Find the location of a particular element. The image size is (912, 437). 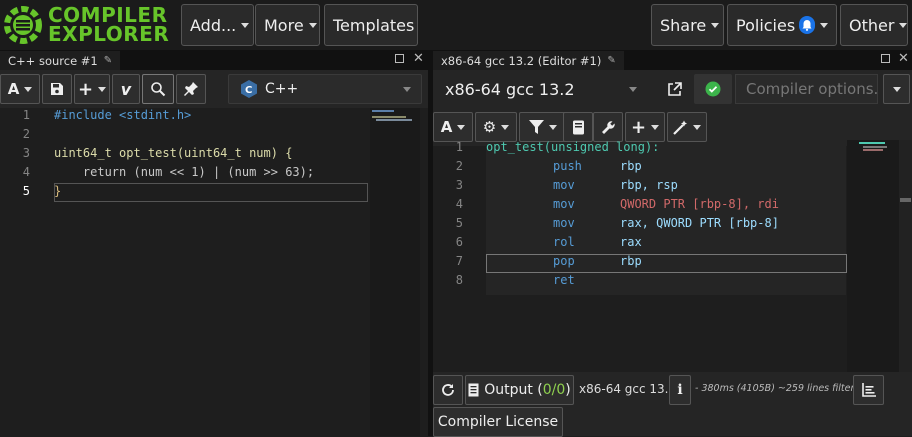

asm-minimap is located at coordinates (873, 258).